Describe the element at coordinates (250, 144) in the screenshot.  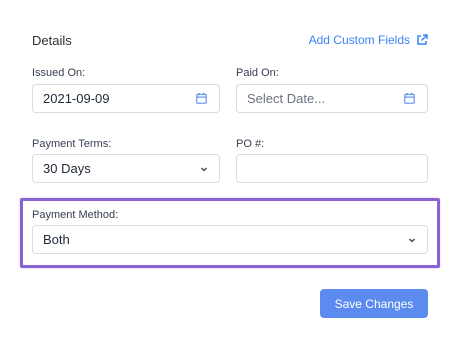
I see `po-number-label: PO #:` at that location.